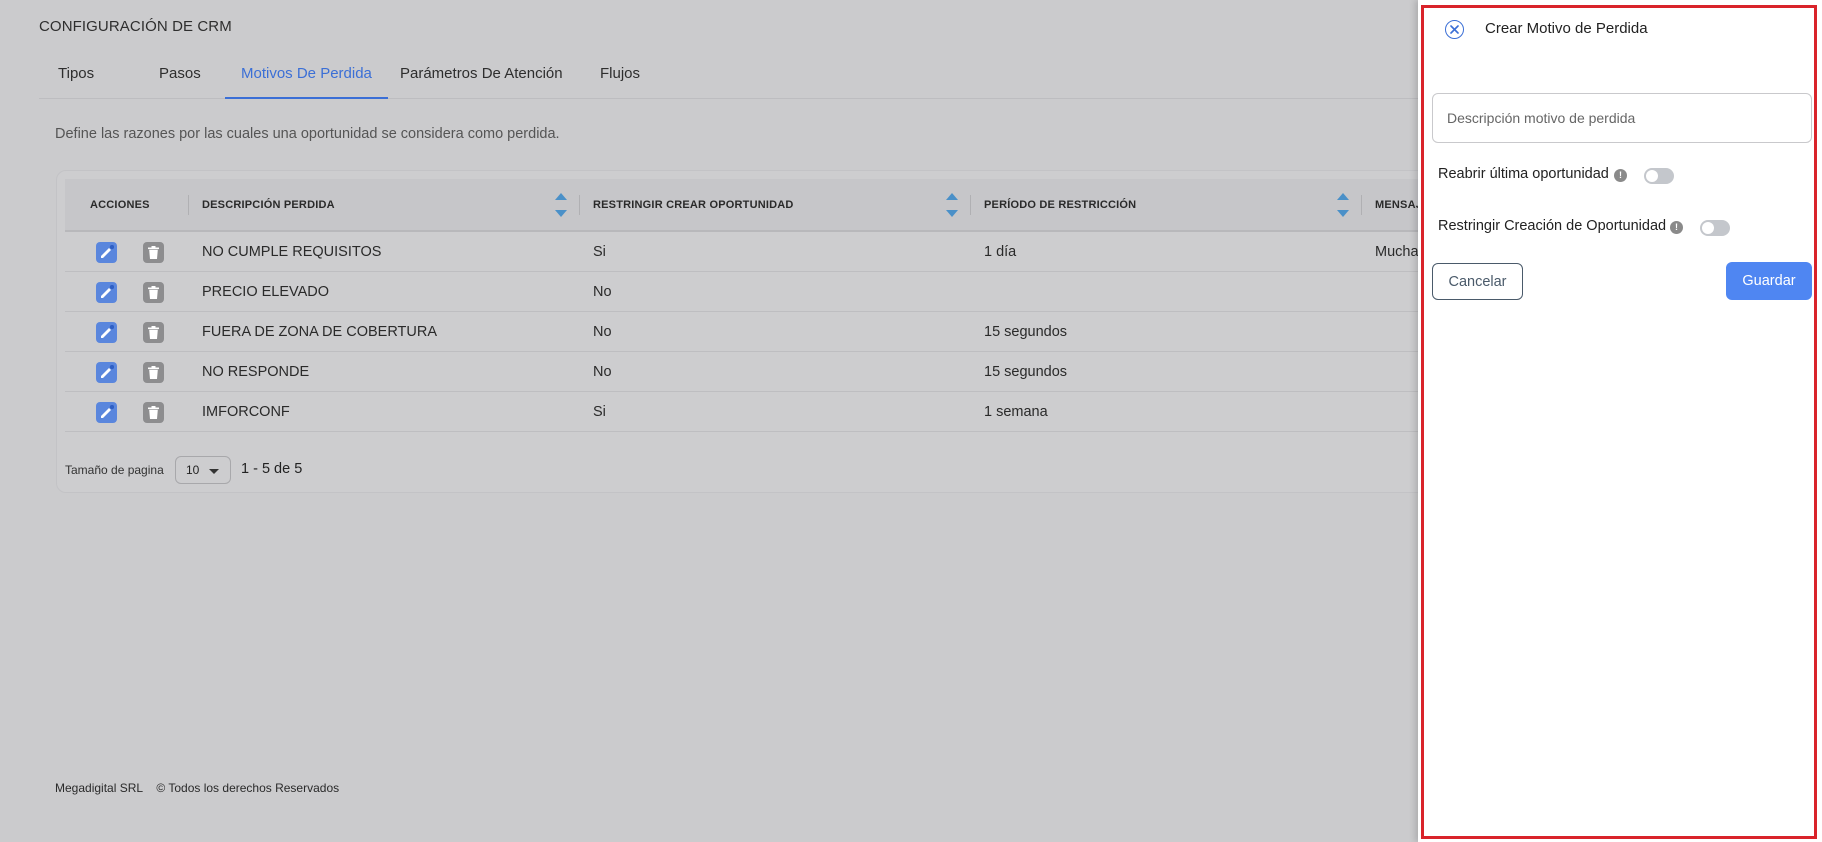 The width and height of the screenshot is (1822, 842). What do you see at coordinates (114, 470) in the screenshot?
I see `page-size-label: Tamaño de pagina` at bounding box center [114, 470].